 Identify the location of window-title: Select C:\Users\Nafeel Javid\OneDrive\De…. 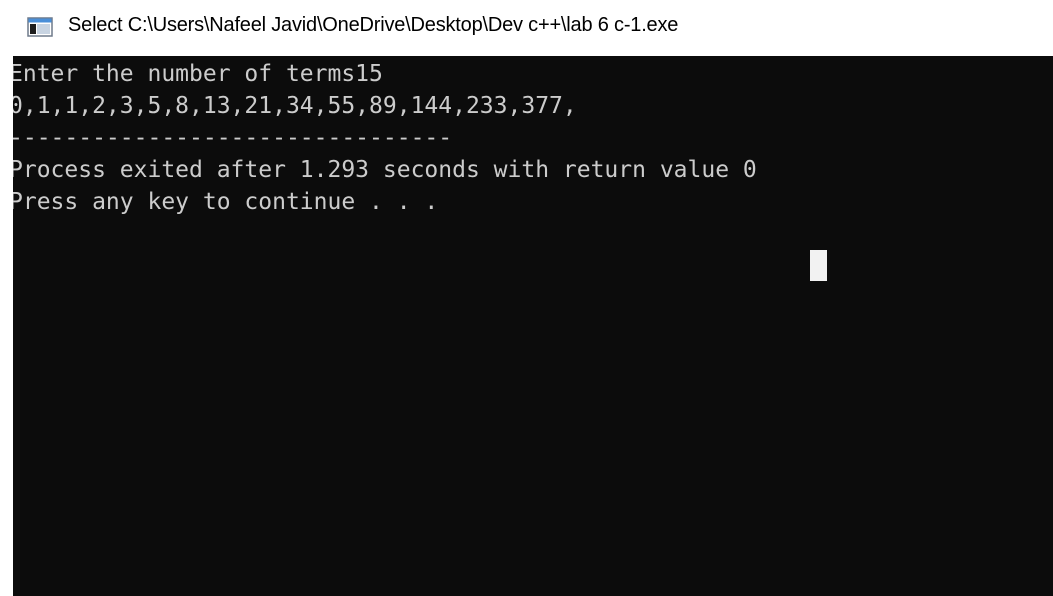
(373, 25).